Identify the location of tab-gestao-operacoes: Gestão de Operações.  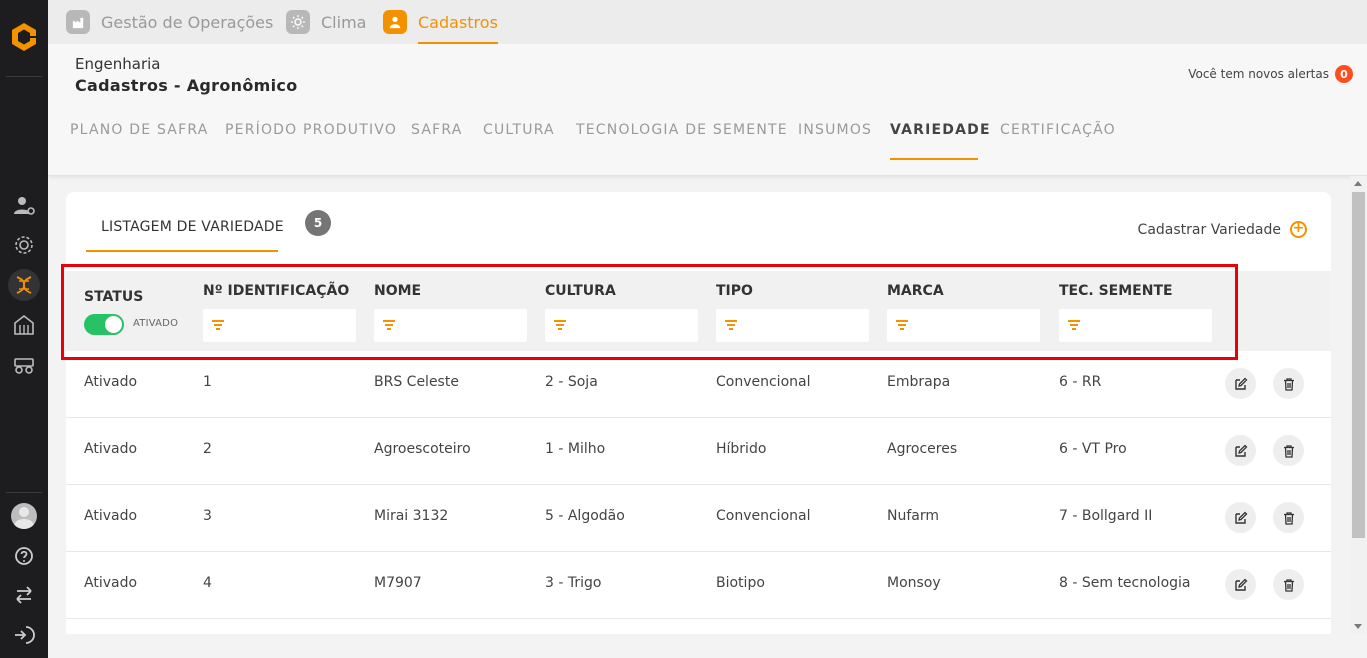
(169, 22).